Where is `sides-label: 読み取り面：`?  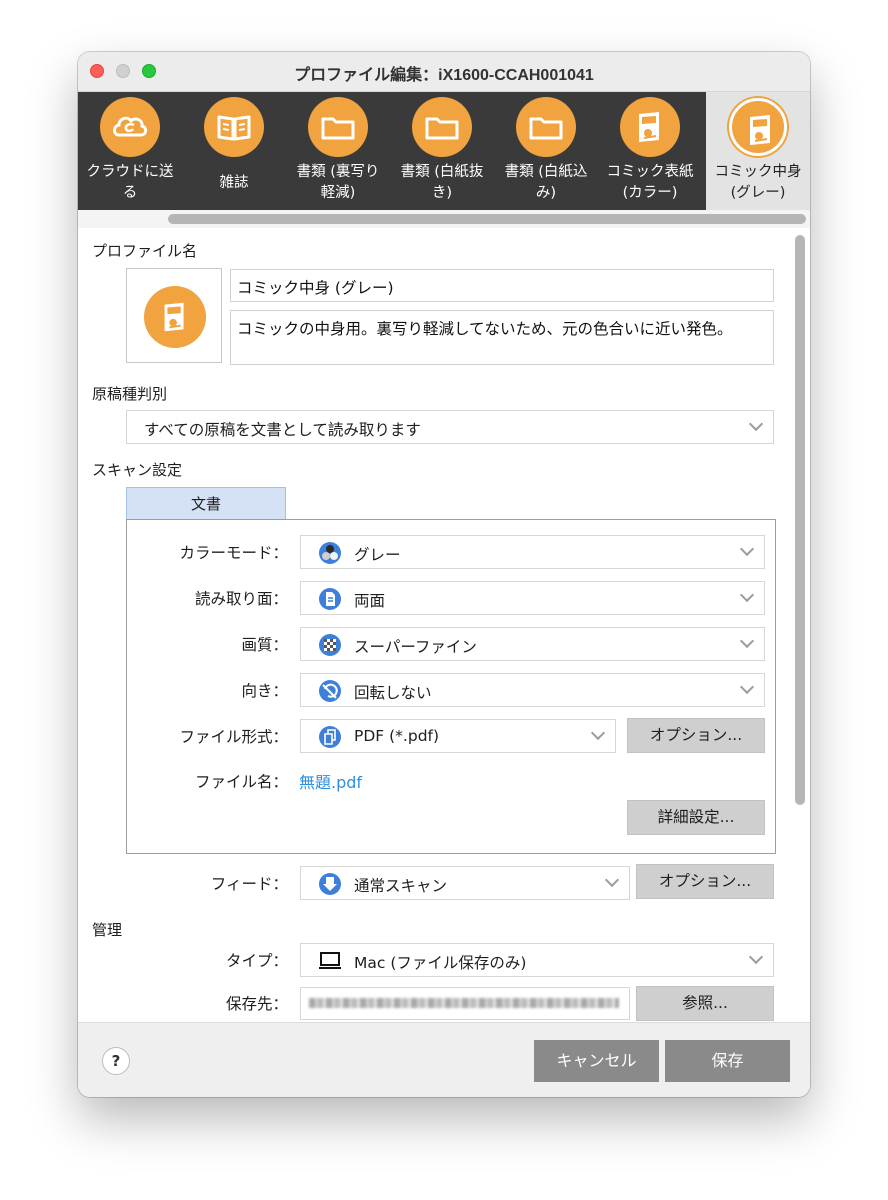
sides-label: 読み取り面： is located at coordinates (241, 599).